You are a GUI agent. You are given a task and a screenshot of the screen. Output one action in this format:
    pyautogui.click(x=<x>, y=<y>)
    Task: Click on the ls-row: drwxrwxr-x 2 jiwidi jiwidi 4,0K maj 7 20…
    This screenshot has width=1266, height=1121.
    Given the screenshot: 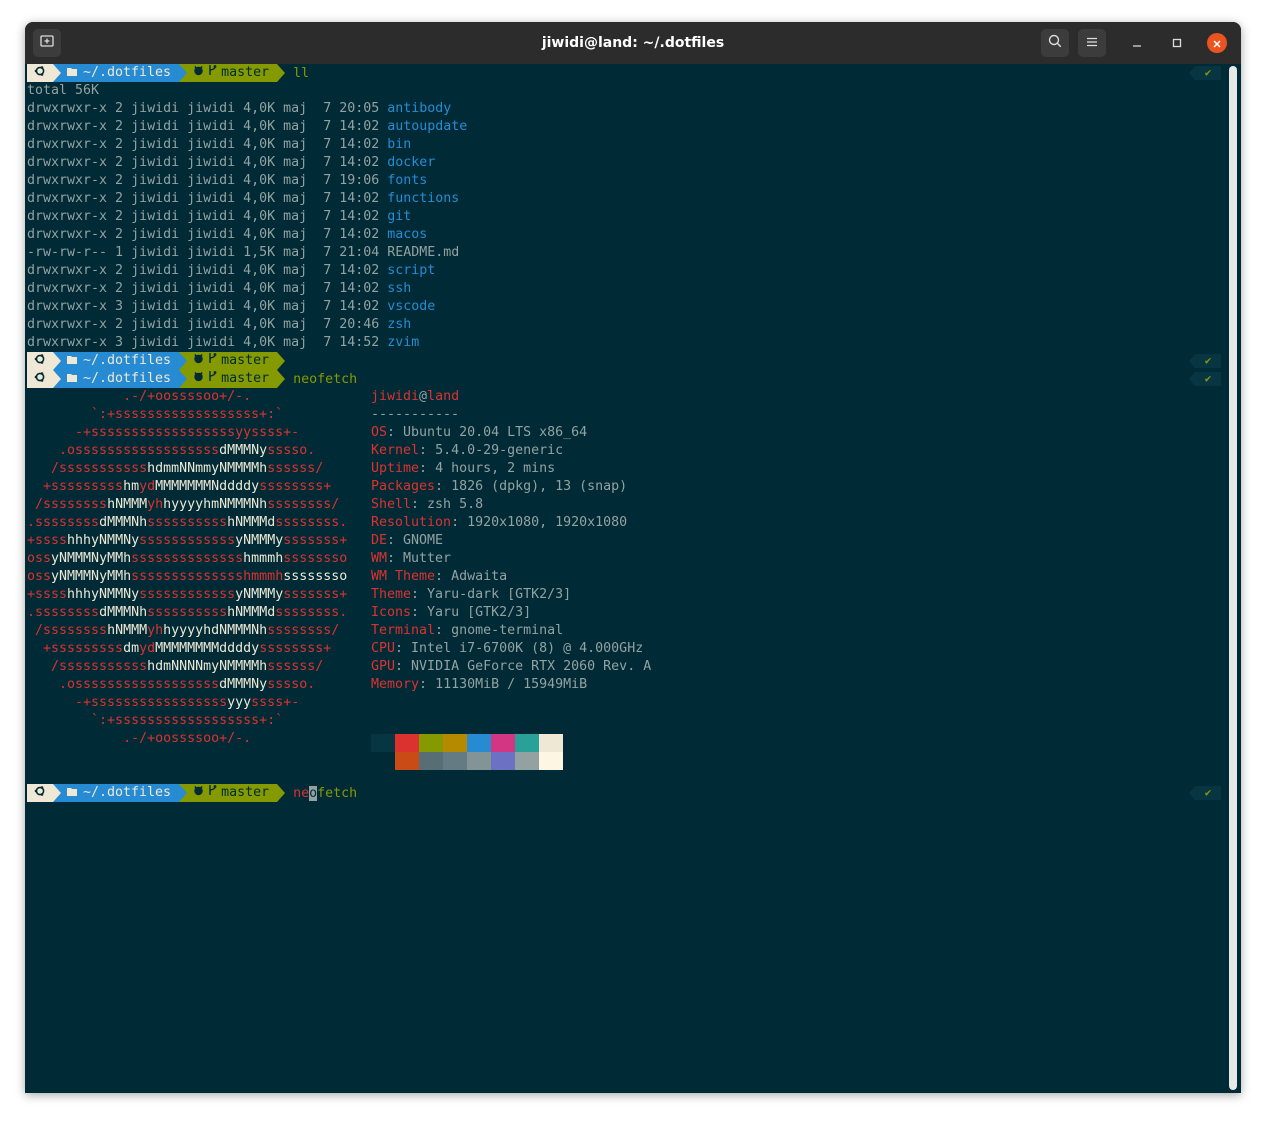 What is the action you would take?
    pyautogui.click(x=239, y=109)
    